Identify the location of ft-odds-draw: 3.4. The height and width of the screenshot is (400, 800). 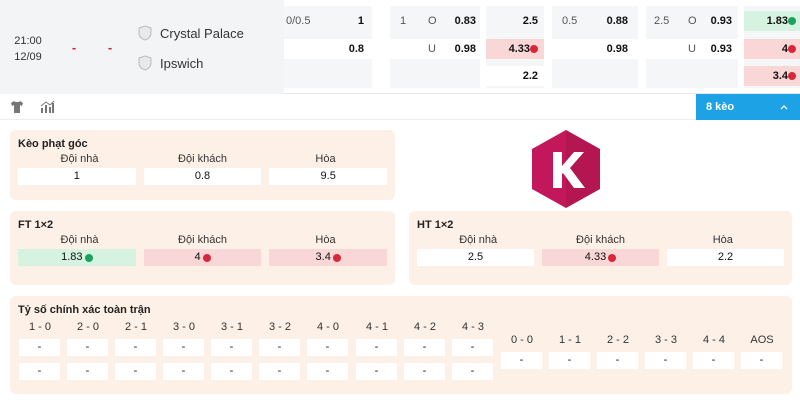
(328, 257).